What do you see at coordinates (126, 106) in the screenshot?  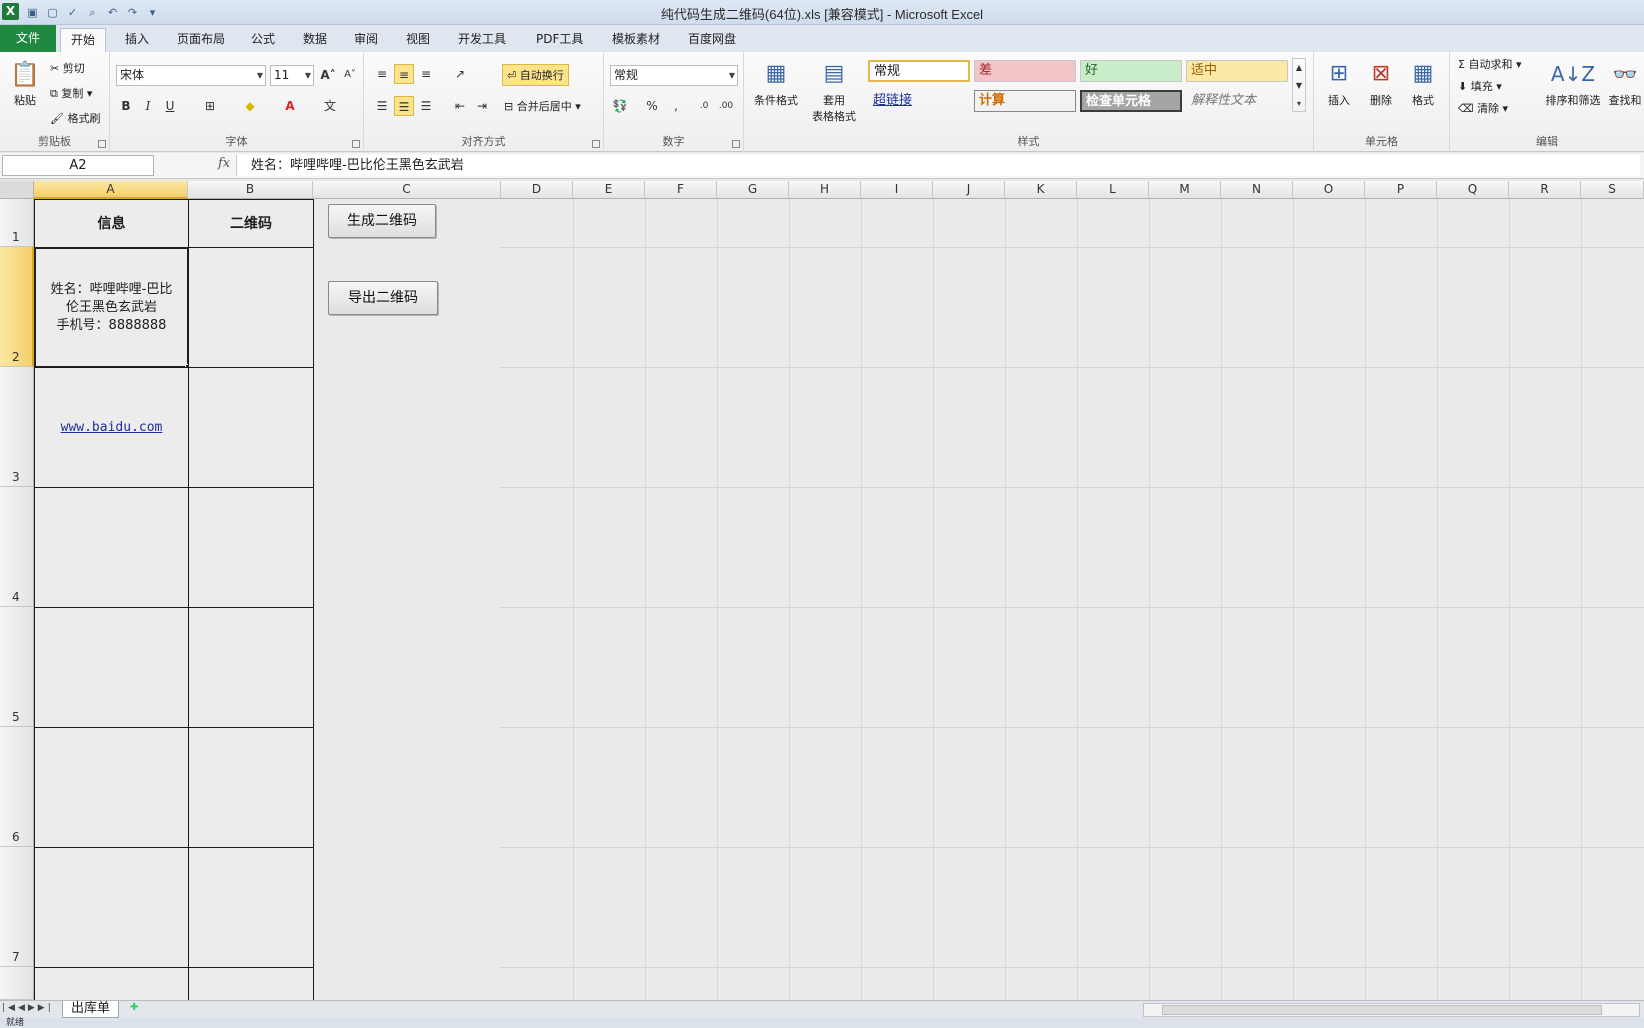 I see `bold-icon: B` at bounding box center [126, 106].